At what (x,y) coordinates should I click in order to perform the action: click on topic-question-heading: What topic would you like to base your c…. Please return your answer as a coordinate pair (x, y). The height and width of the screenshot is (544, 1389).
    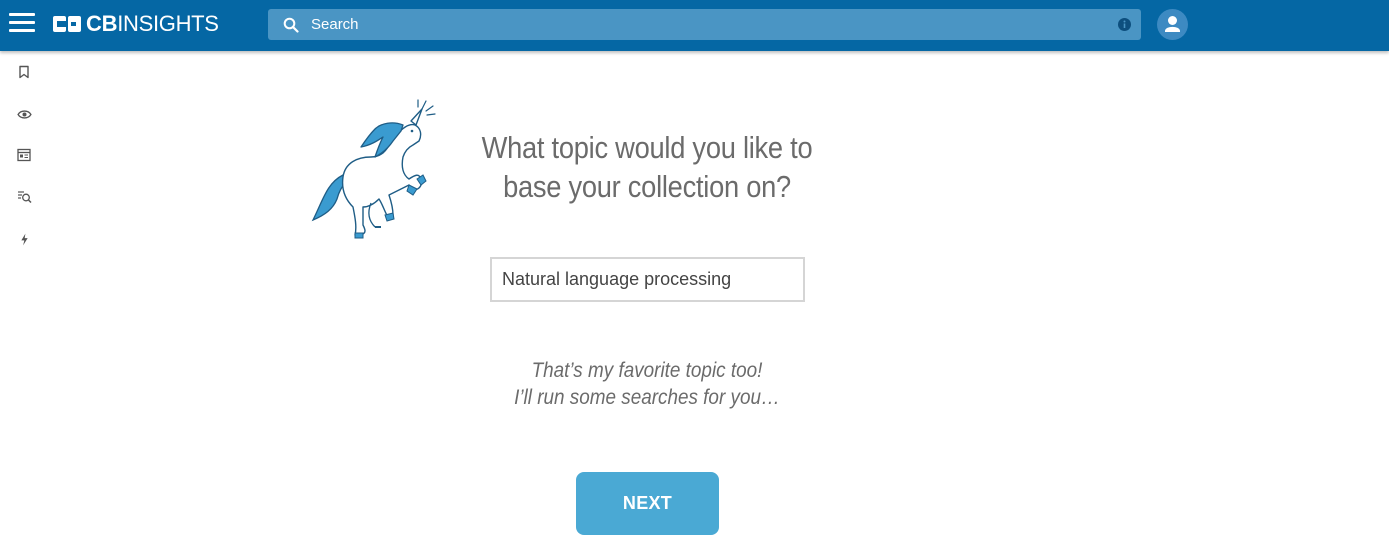
    Looking at the image, I should click on (647, 167).